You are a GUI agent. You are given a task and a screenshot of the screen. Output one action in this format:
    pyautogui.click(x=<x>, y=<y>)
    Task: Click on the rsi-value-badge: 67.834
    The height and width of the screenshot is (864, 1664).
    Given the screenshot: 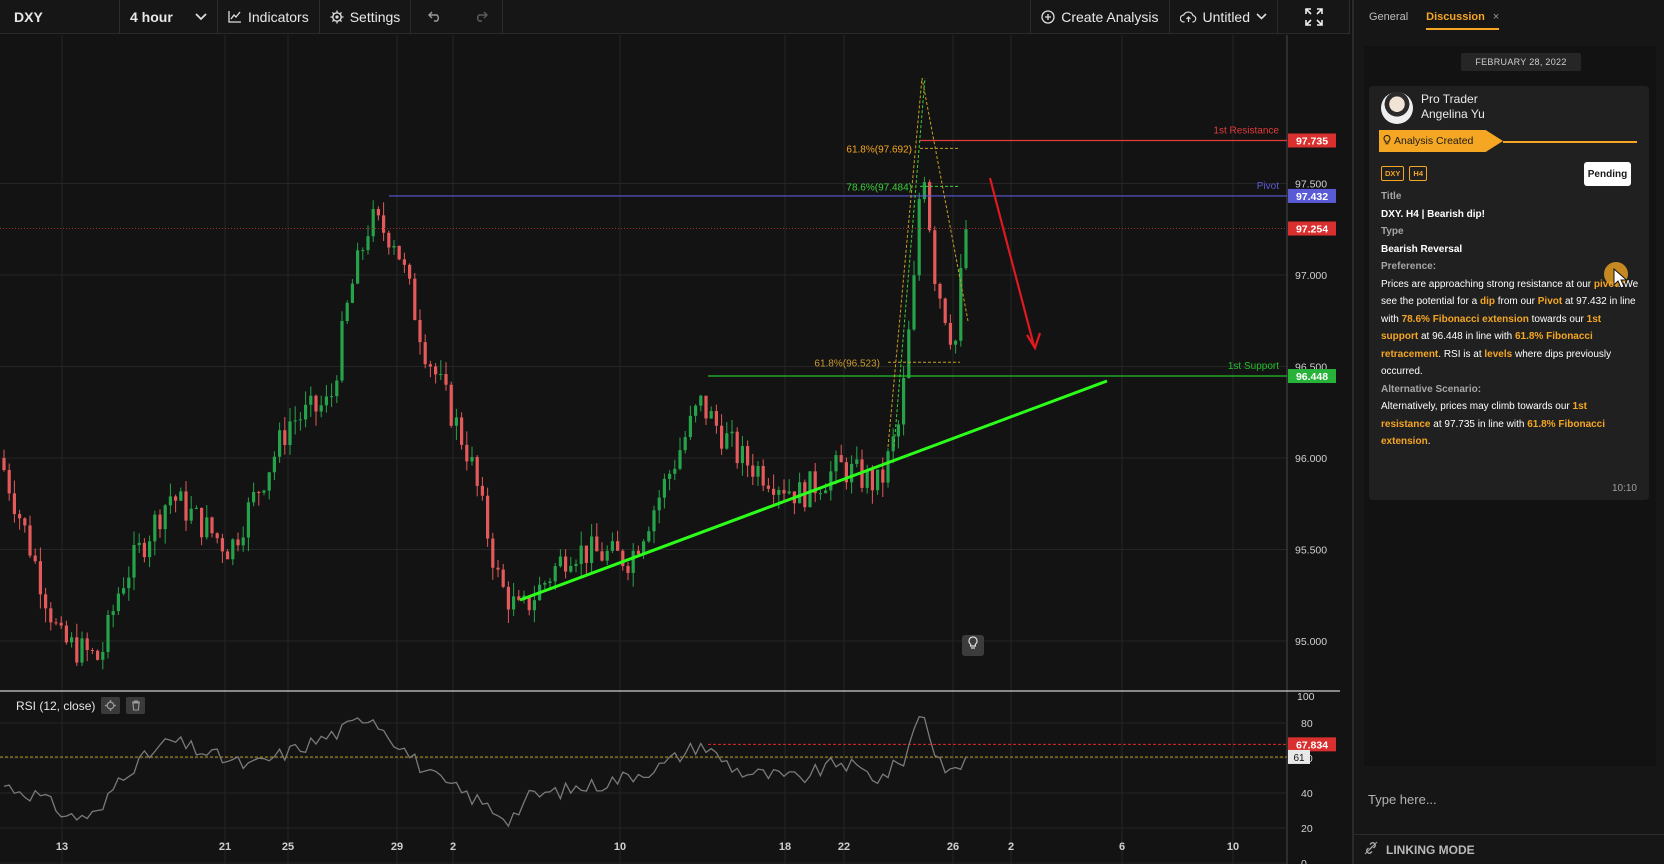 What is the action you would take?
    pyautogui.click(x=1312, y=745)
    